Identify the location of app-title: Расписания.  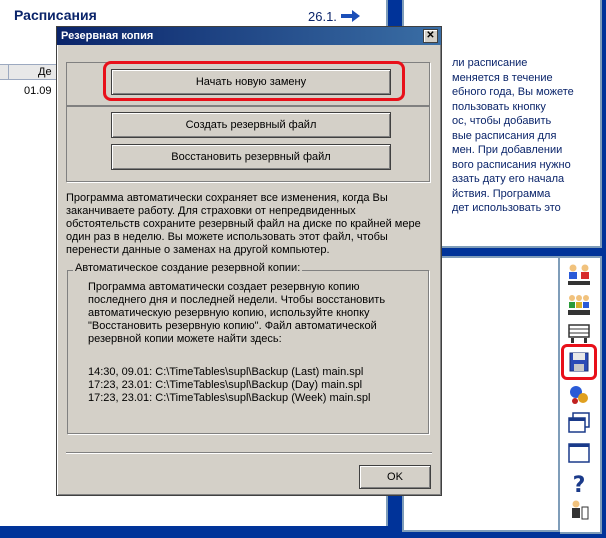
(55, 15).